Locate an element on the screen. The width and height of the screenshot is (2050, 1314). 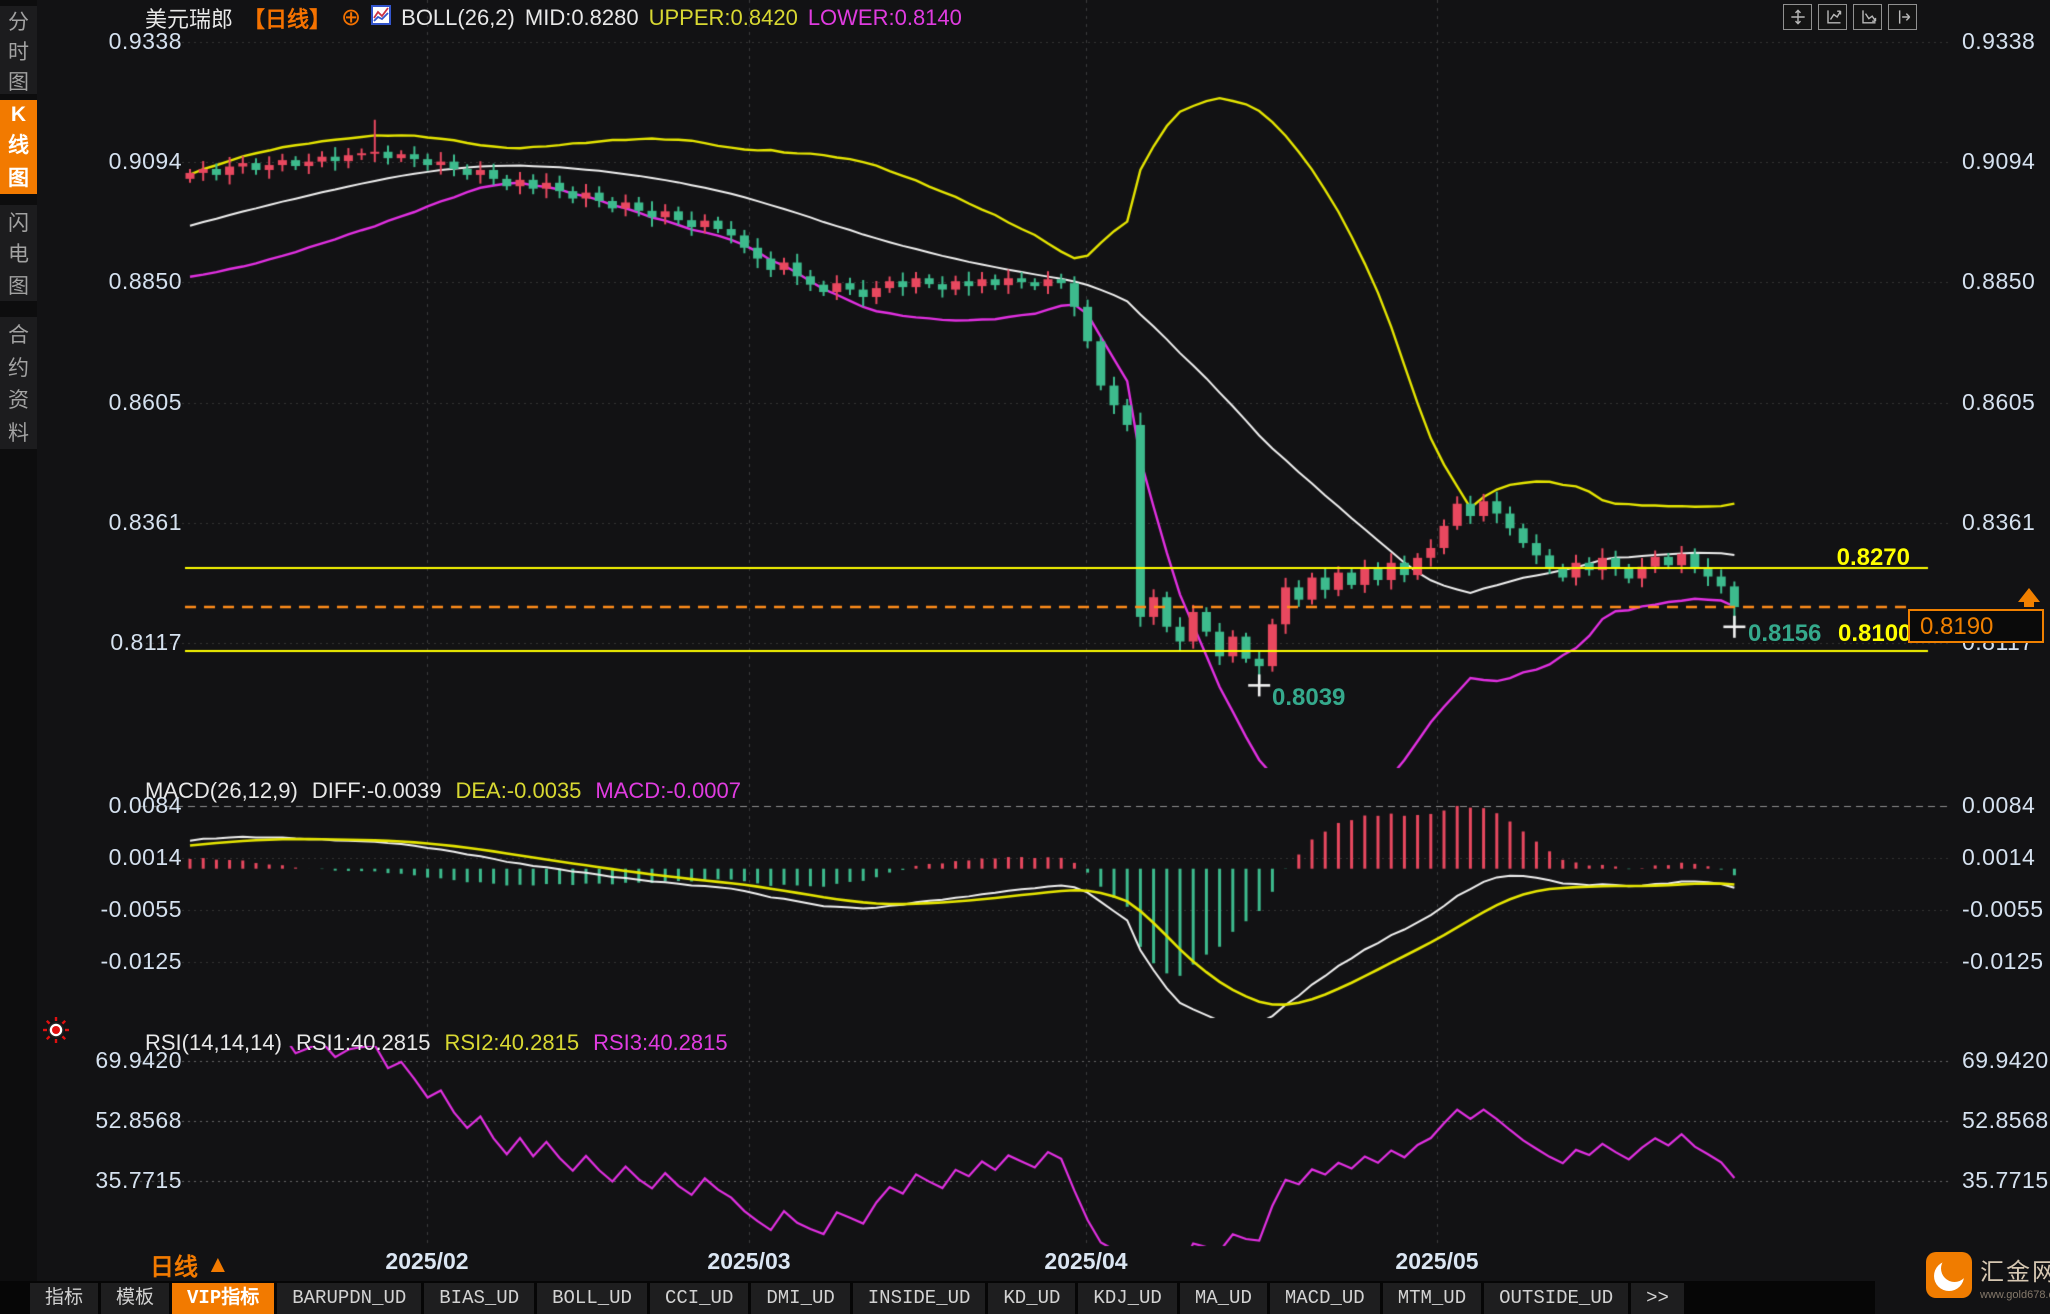
x-axis-month-label: 2025/03 is located at coordinates (749, 1261).